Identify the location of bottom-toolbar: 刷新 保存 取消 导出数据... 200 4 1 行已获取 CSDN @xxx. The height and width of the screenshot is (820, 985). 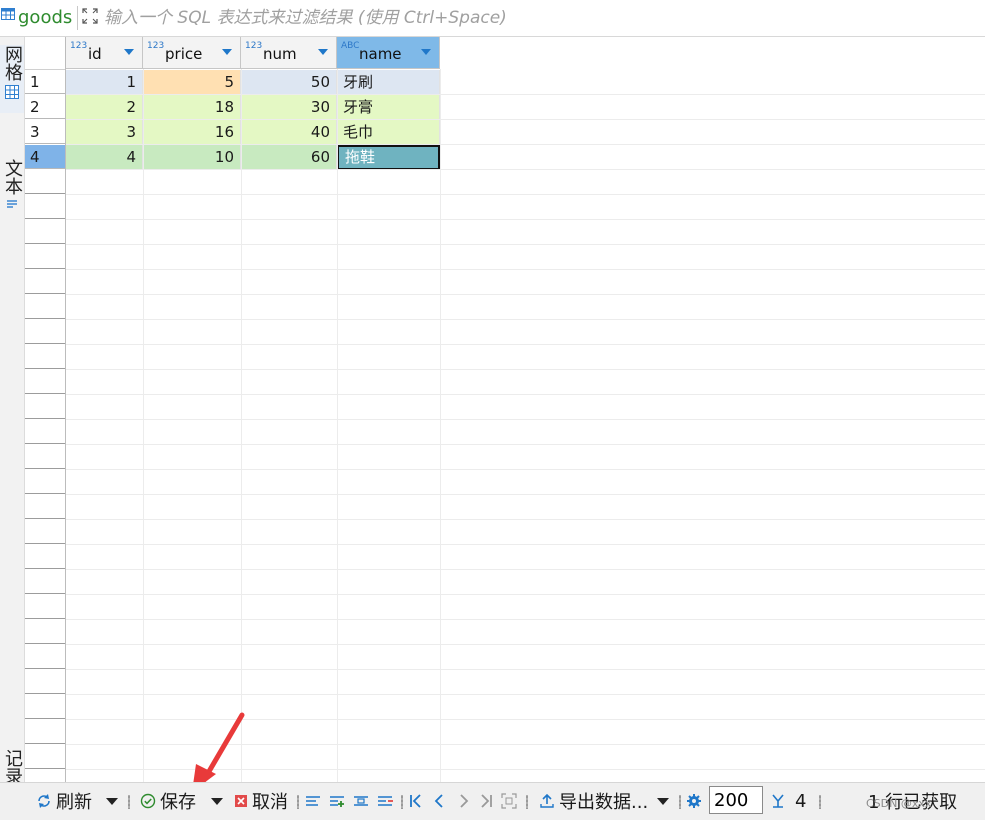
(492, 801).